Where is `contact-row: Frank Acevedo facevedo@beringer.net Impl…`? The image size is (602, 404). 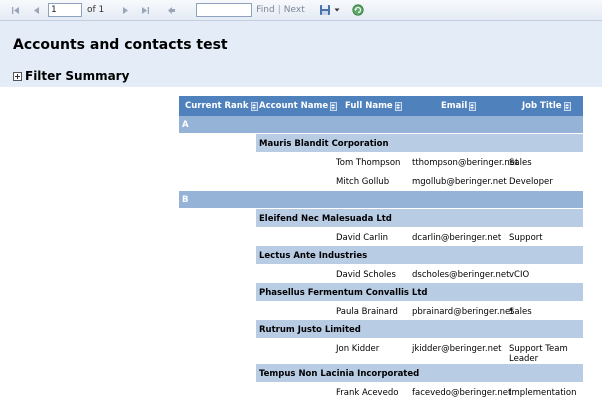 contact-row: Frank Acevedo facevedo@beringer.net Impl… is located at coordinates (456, 393).